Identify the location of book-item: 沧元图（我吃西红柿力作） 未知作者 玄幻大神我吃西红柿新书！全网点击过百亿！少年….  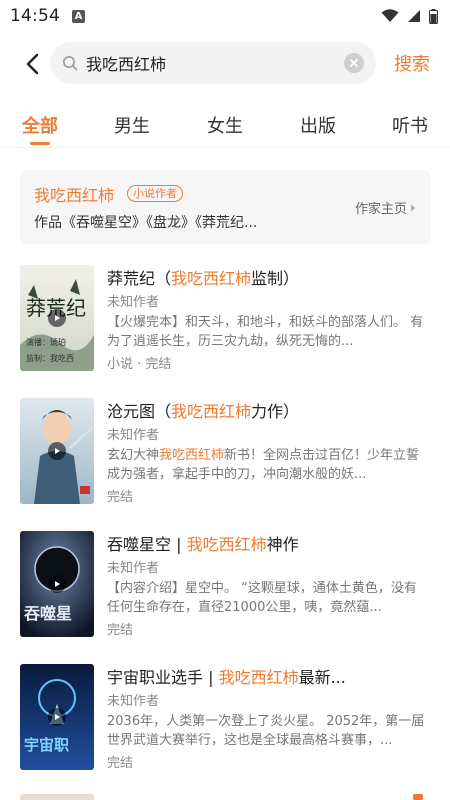
(225, 453).